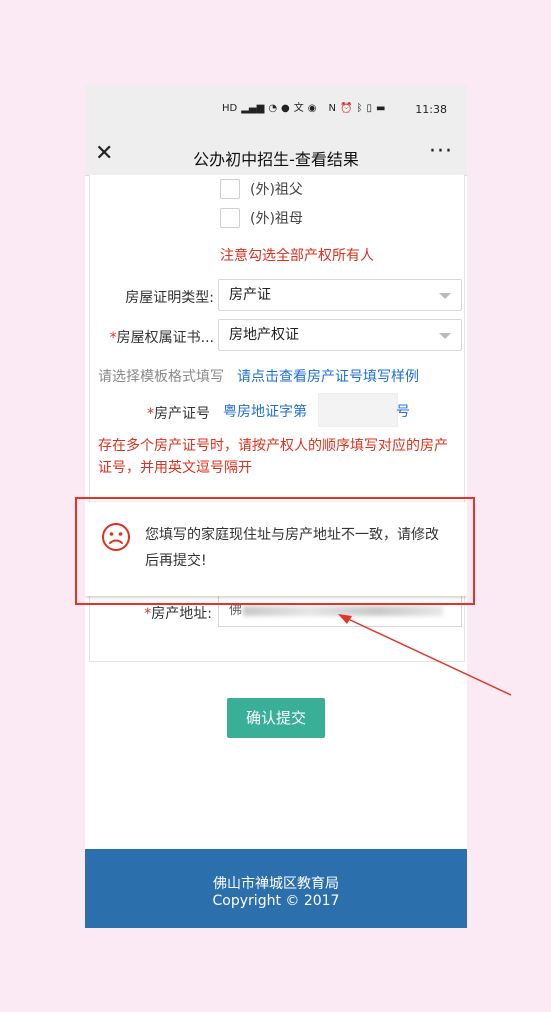 The height and width of the screenshot is (1012, 551). I want to click on hd-icon: HD, so click(230, 108).